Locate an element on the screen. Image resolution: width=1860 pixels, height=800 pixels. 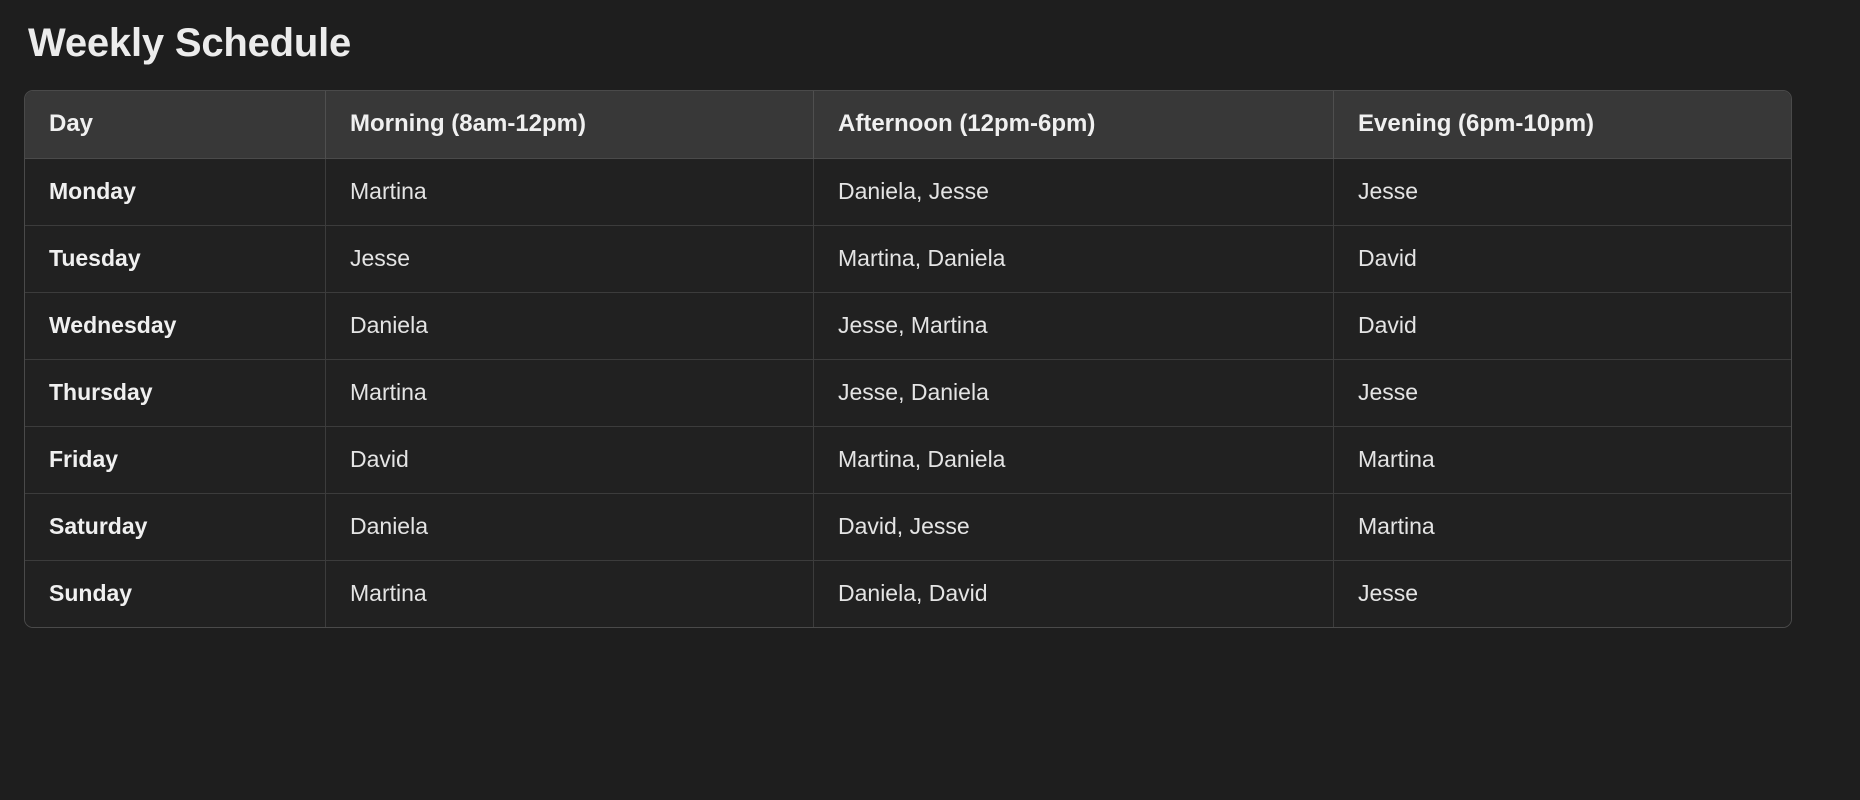
page-title: Weekly Schedule is located at coordinates (190, 43).